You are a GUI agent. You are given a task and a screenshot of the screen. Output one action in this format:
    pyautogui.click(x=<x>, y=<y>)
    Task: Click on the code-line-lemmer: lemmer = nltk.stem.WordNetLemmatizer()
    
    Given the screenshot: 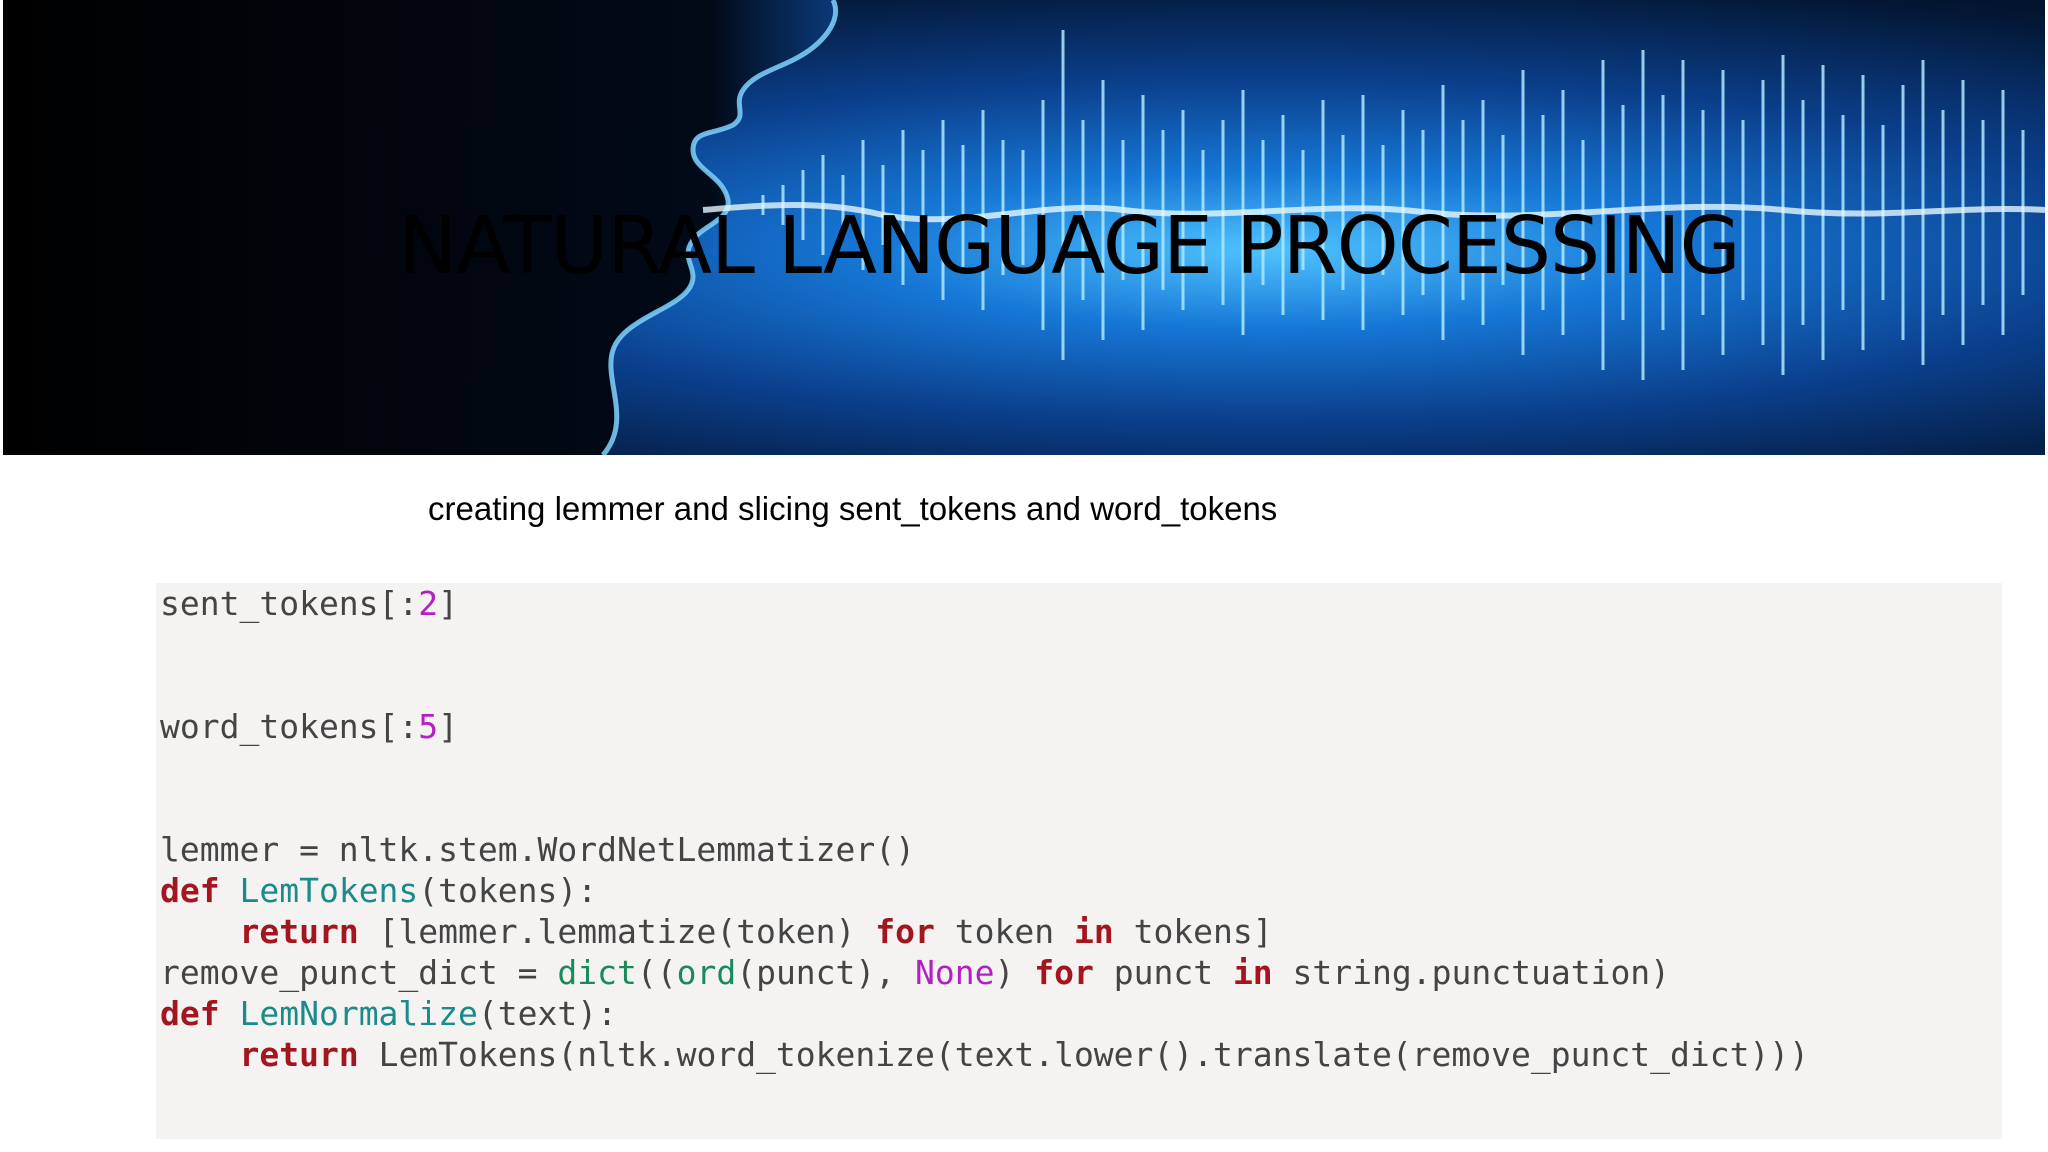 What is the action you would take?
    pyautogui.click(x=537, y=849)
    